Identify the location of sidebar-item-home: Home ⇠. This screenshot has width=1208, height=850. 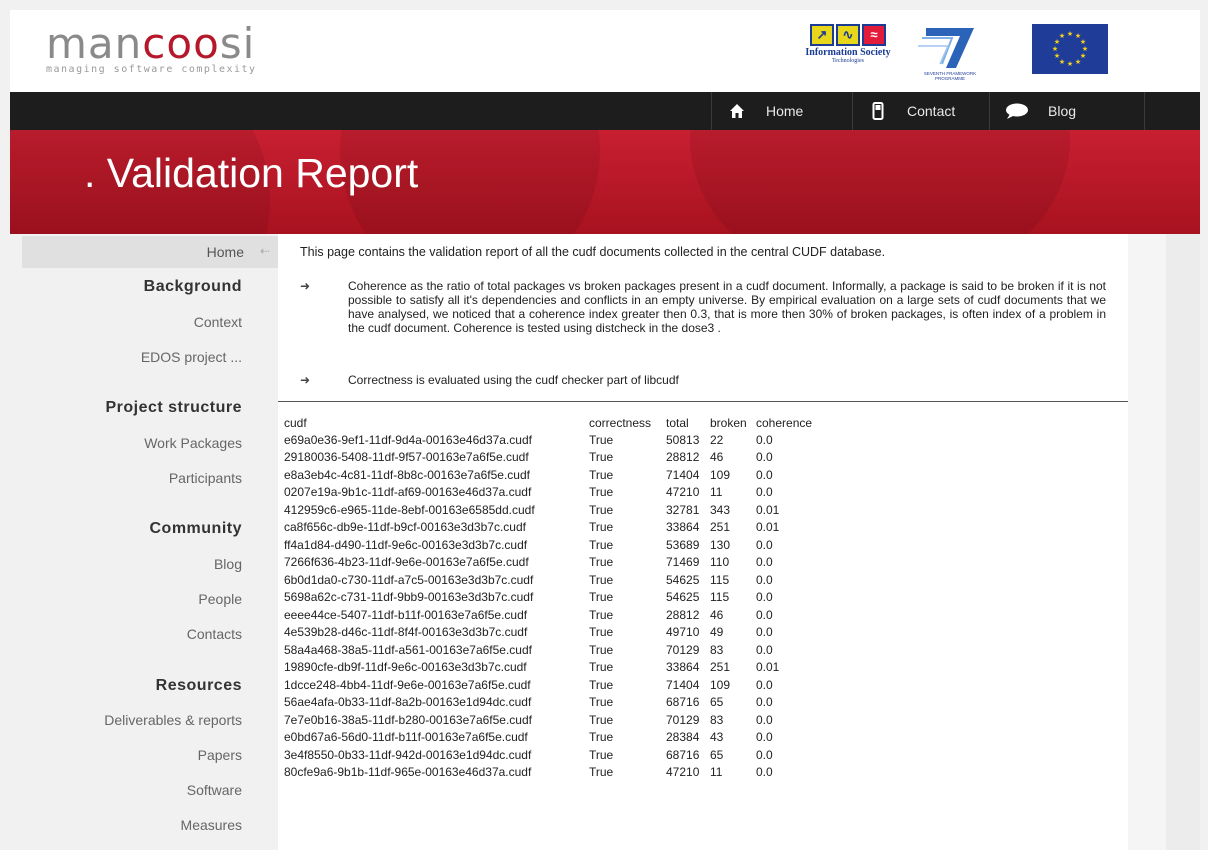
(150, 252).